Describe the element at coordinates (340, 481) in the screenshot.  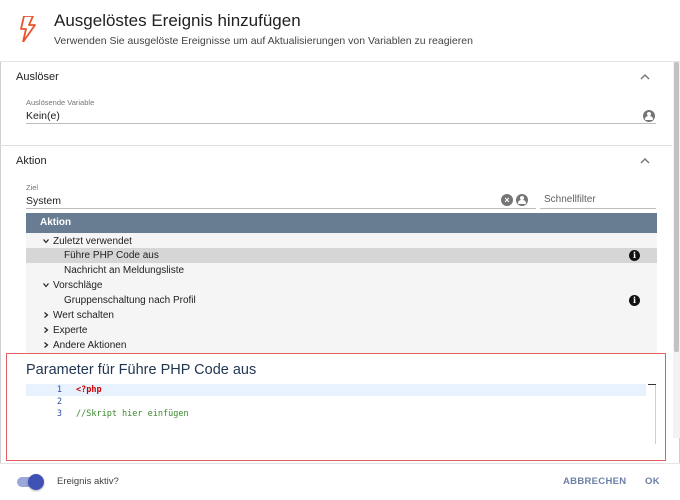
I see `dialog-footer: Ereignis aktiv? ABBRECHEN OK` at that location.